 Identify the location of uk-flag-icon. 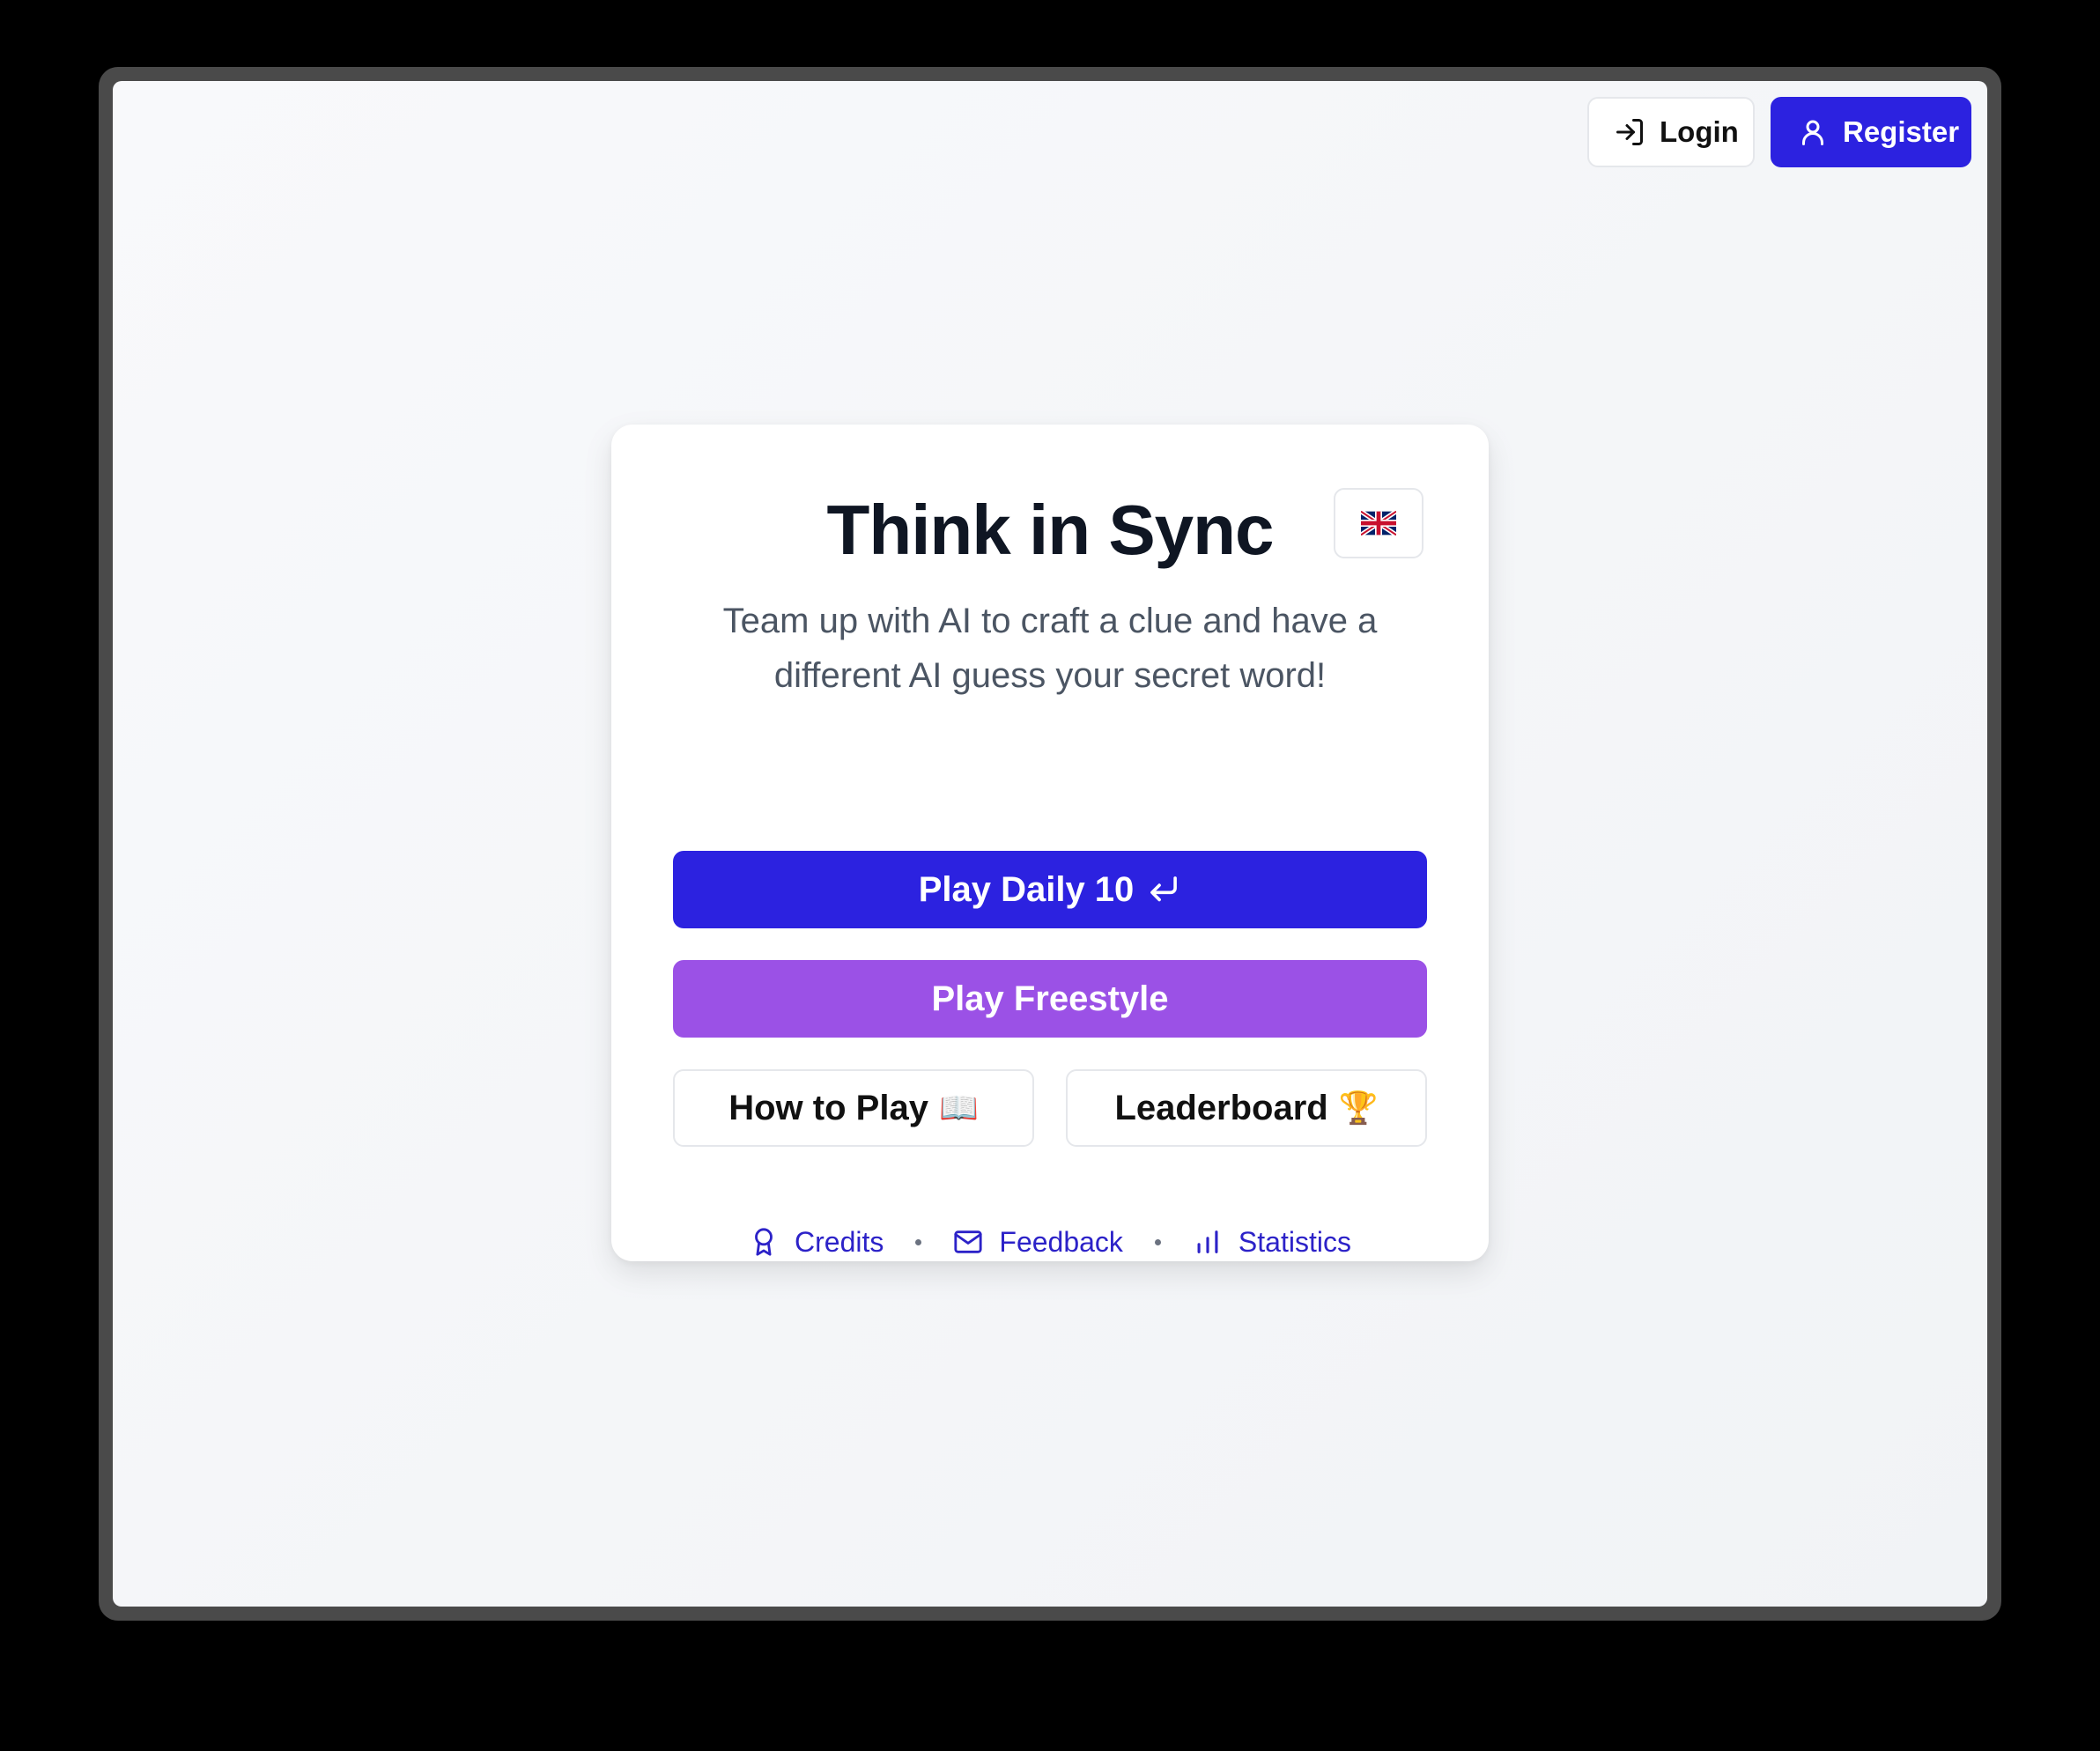
(1378, 523).